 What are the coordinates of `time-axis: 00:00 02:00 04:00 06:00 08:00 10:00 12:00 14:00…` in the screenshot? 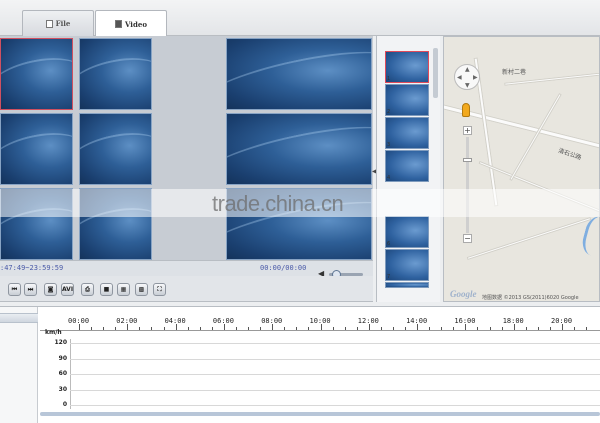 It's located at (320, 322).